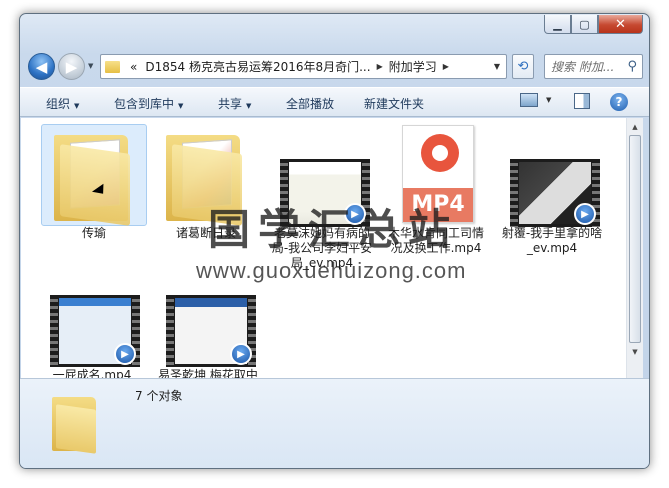  I want to click on include-in-library-menu: 包含到库中 ▼, so click(148, 103).